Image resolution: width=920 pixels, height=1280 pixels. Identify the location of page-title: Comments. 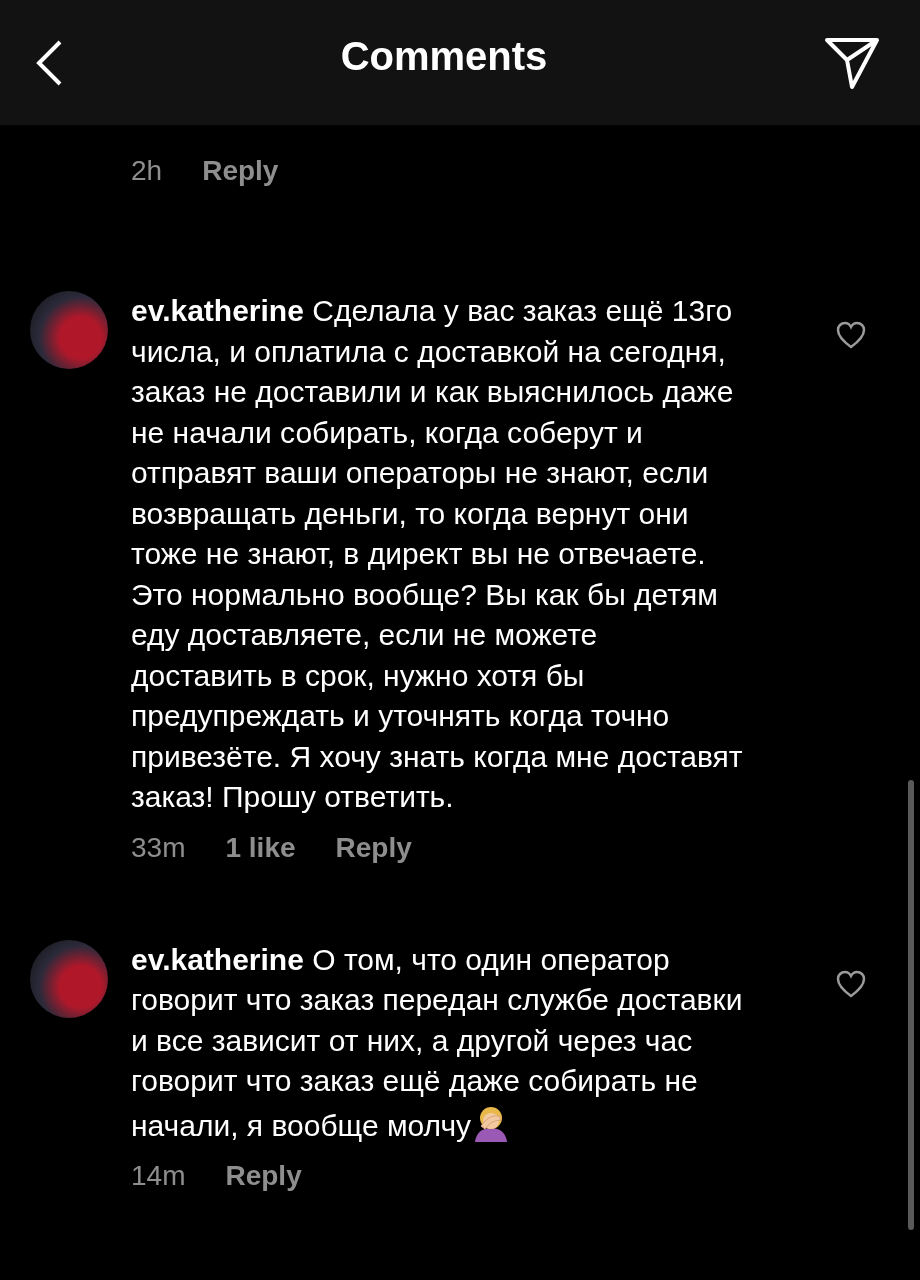
(444, 57).